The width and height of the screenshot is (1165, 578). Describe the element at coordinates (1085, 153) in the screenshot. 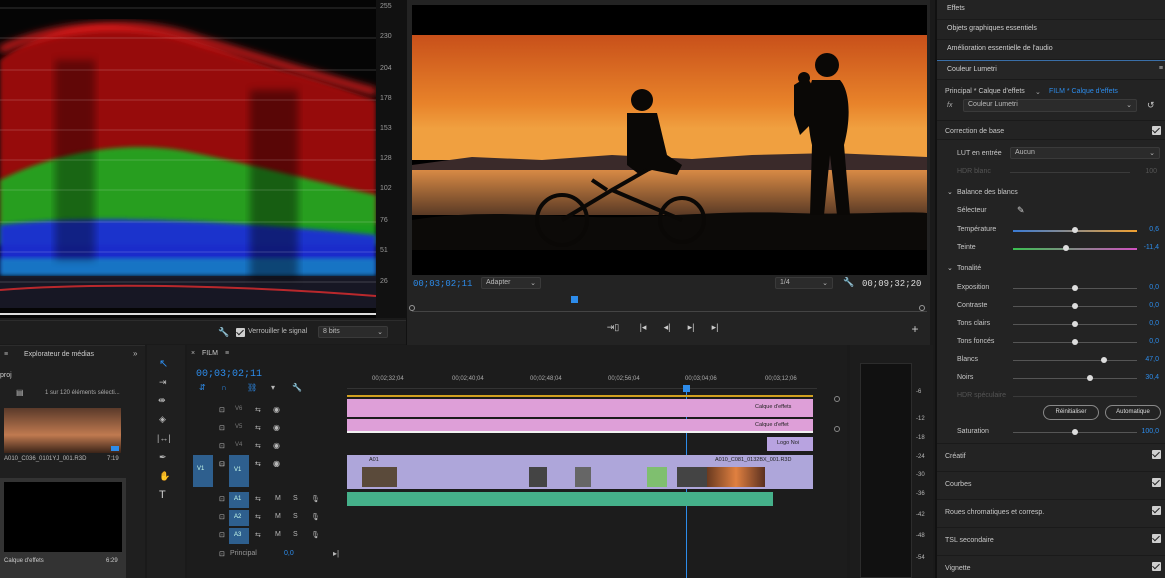

I see `lut-dropdown: Aucun ⌄` at that location.